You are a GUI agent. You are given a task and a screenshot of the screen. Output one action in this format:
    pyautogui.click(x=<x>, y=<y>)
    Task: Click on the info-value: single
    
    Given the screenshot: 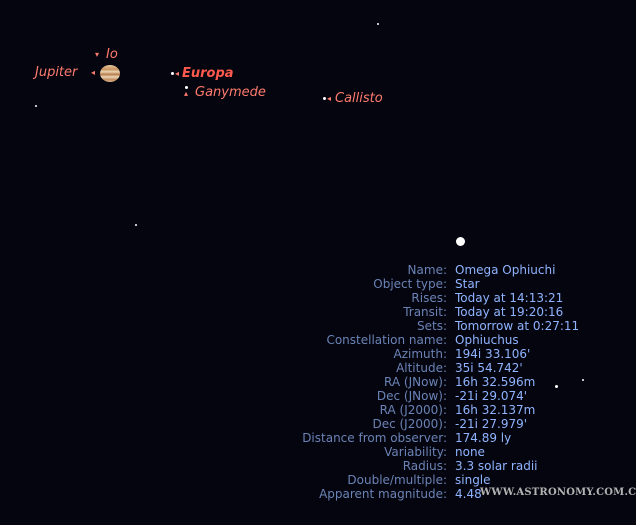 What is the action you would take?
    pyautogui.click(x=473, y=480)
    